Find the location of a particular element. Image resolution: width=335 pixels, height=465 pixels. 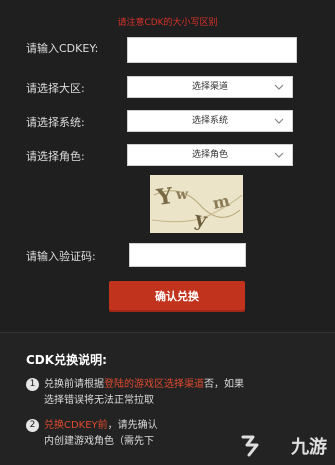

instruction-highlight: 登陆的游戏区选择渠道 is located at coordinates (154, 384).